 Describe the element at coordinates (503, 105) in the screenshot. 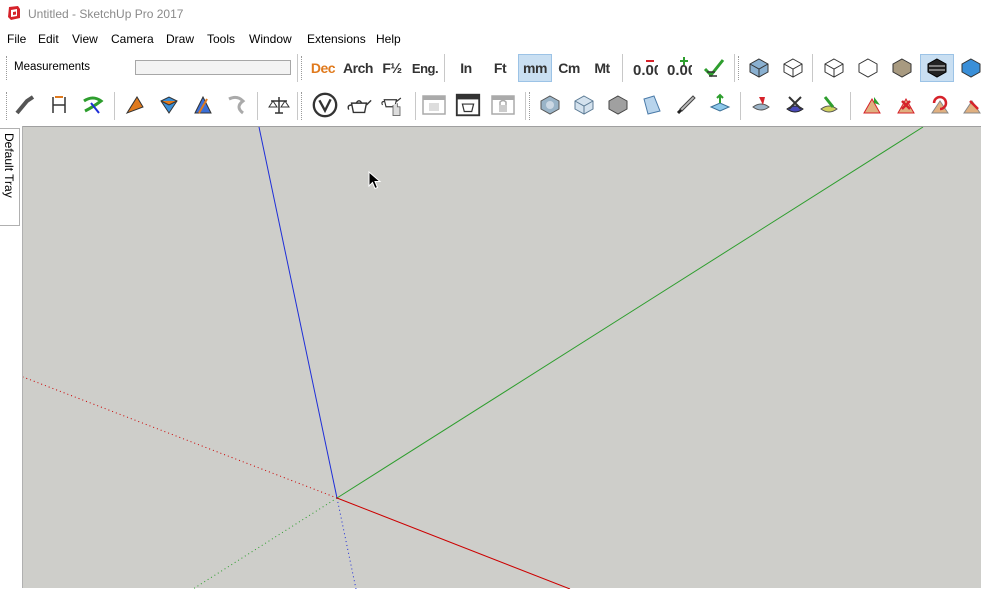

I see `lock-camera-button` at that location.